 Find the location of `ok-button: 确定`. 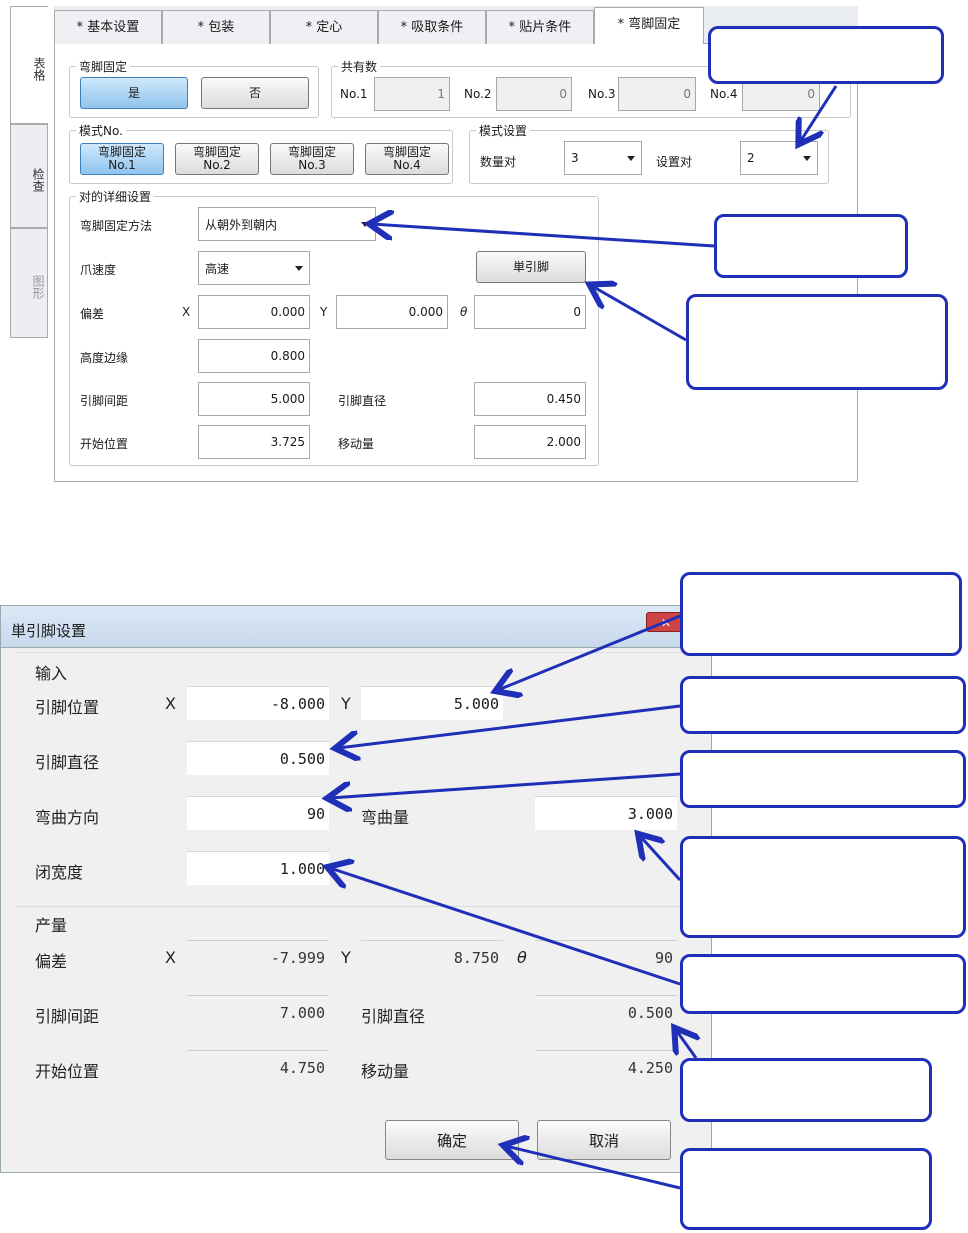

ok-button: 确定 is located at coordinates (452, 1140).